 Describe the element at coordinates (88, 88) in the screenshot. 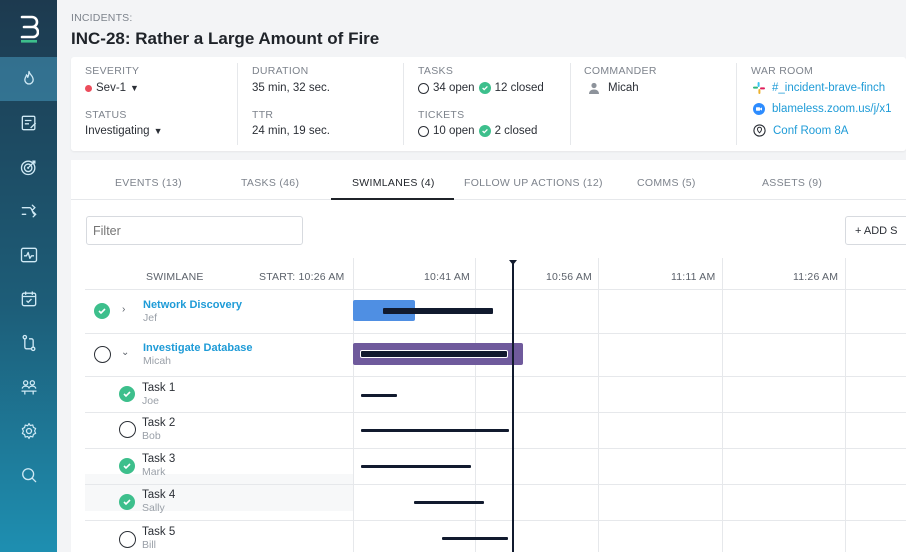

I see `severity-dot` at that location.